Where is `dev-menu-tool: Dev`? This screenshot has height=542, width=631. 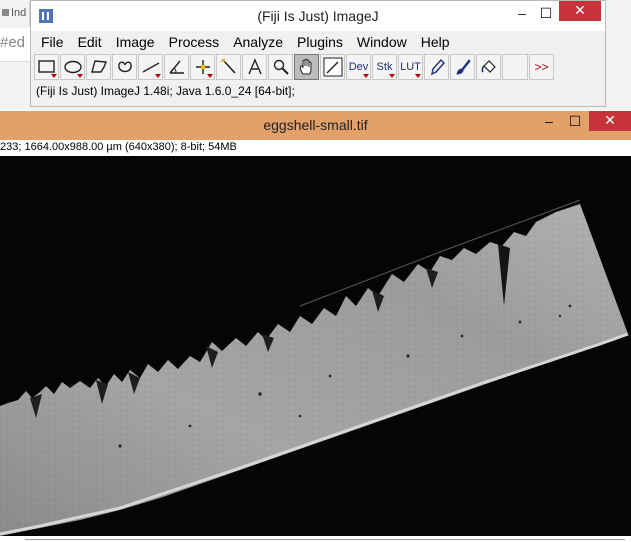
dev-menu-tool: Dev is located at coordinates (358, 67).